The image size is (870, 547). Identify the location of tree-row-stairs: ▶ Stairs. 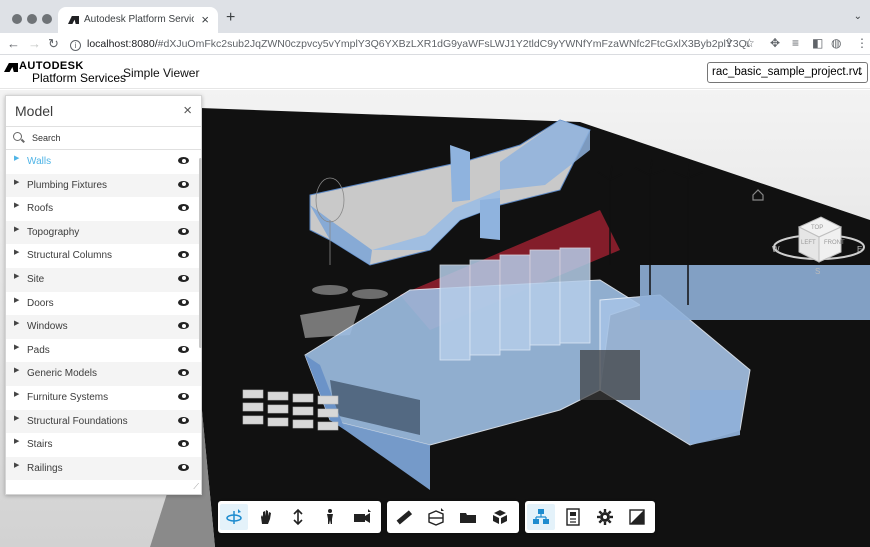
(103, 445).